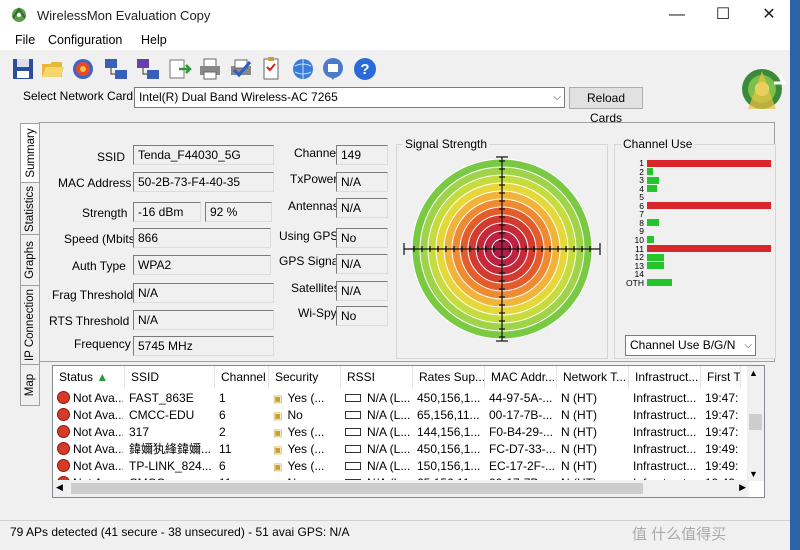 The width and height of the screenshot is (800, 550). What do you see at coordinates (271, 69) in the screenshot?
I see `checklist-icon` at bounding box center [271, 69].